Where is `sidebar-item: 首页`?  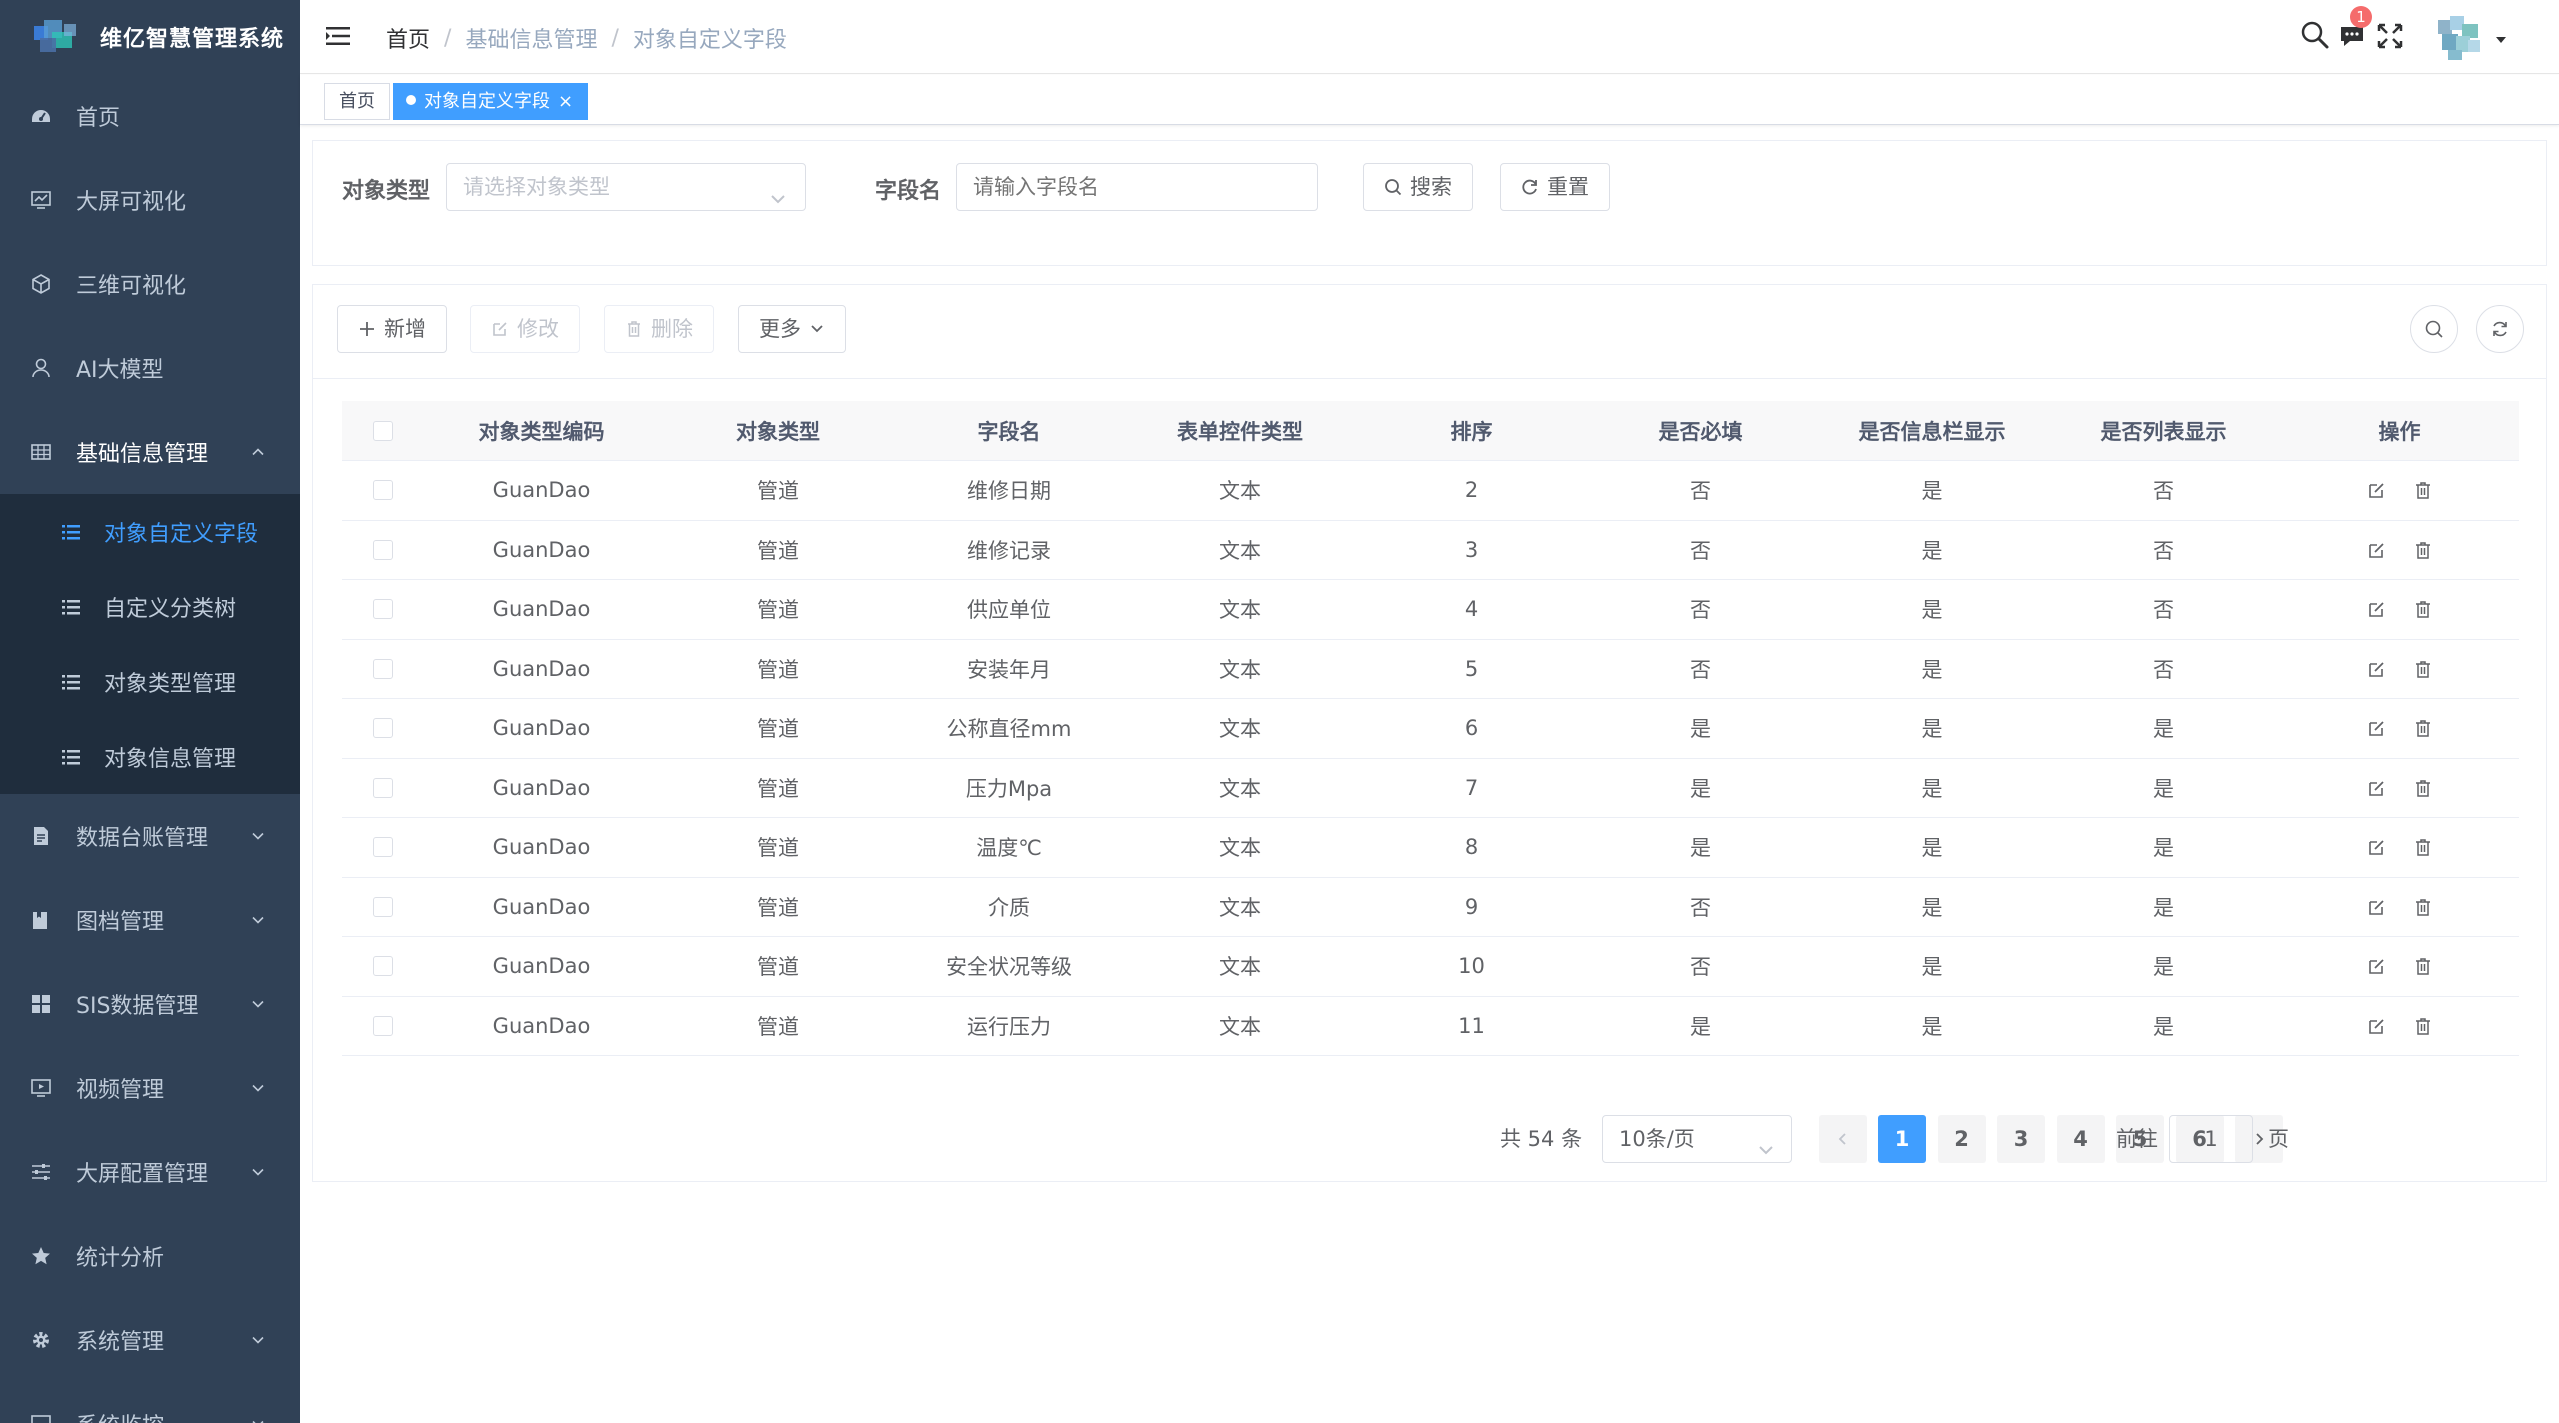
sidebar-item: 首页 is located at coordinates (150, 116).